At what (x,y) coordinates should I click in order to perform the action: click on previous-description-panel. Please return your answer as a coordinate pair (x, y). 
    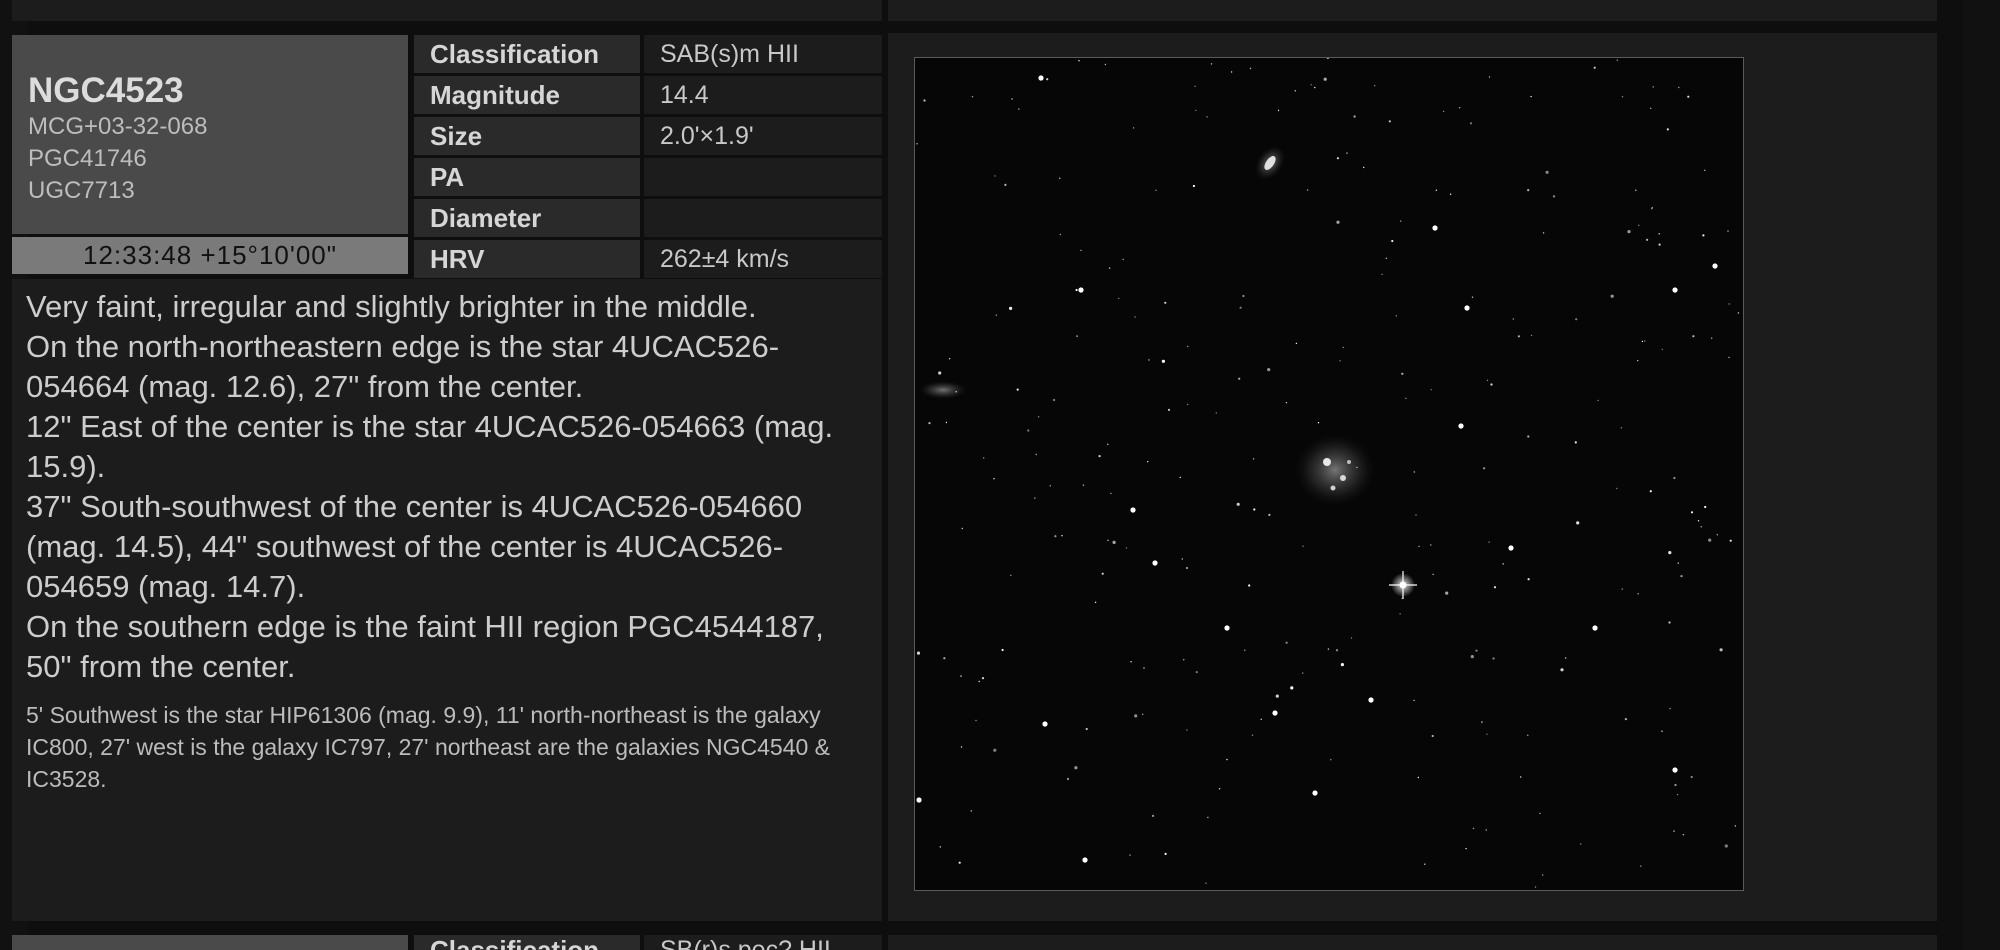
    Looking at the image, I should click on (447, 10).